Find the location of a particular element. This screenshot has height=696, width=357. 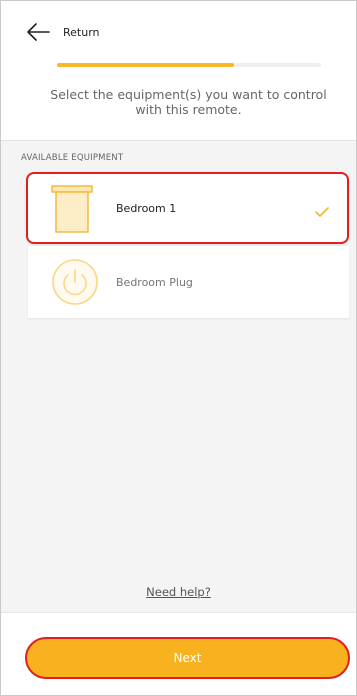

section-label: AVAILABLE EQUIPMENT is located at coordinates (72, 158).